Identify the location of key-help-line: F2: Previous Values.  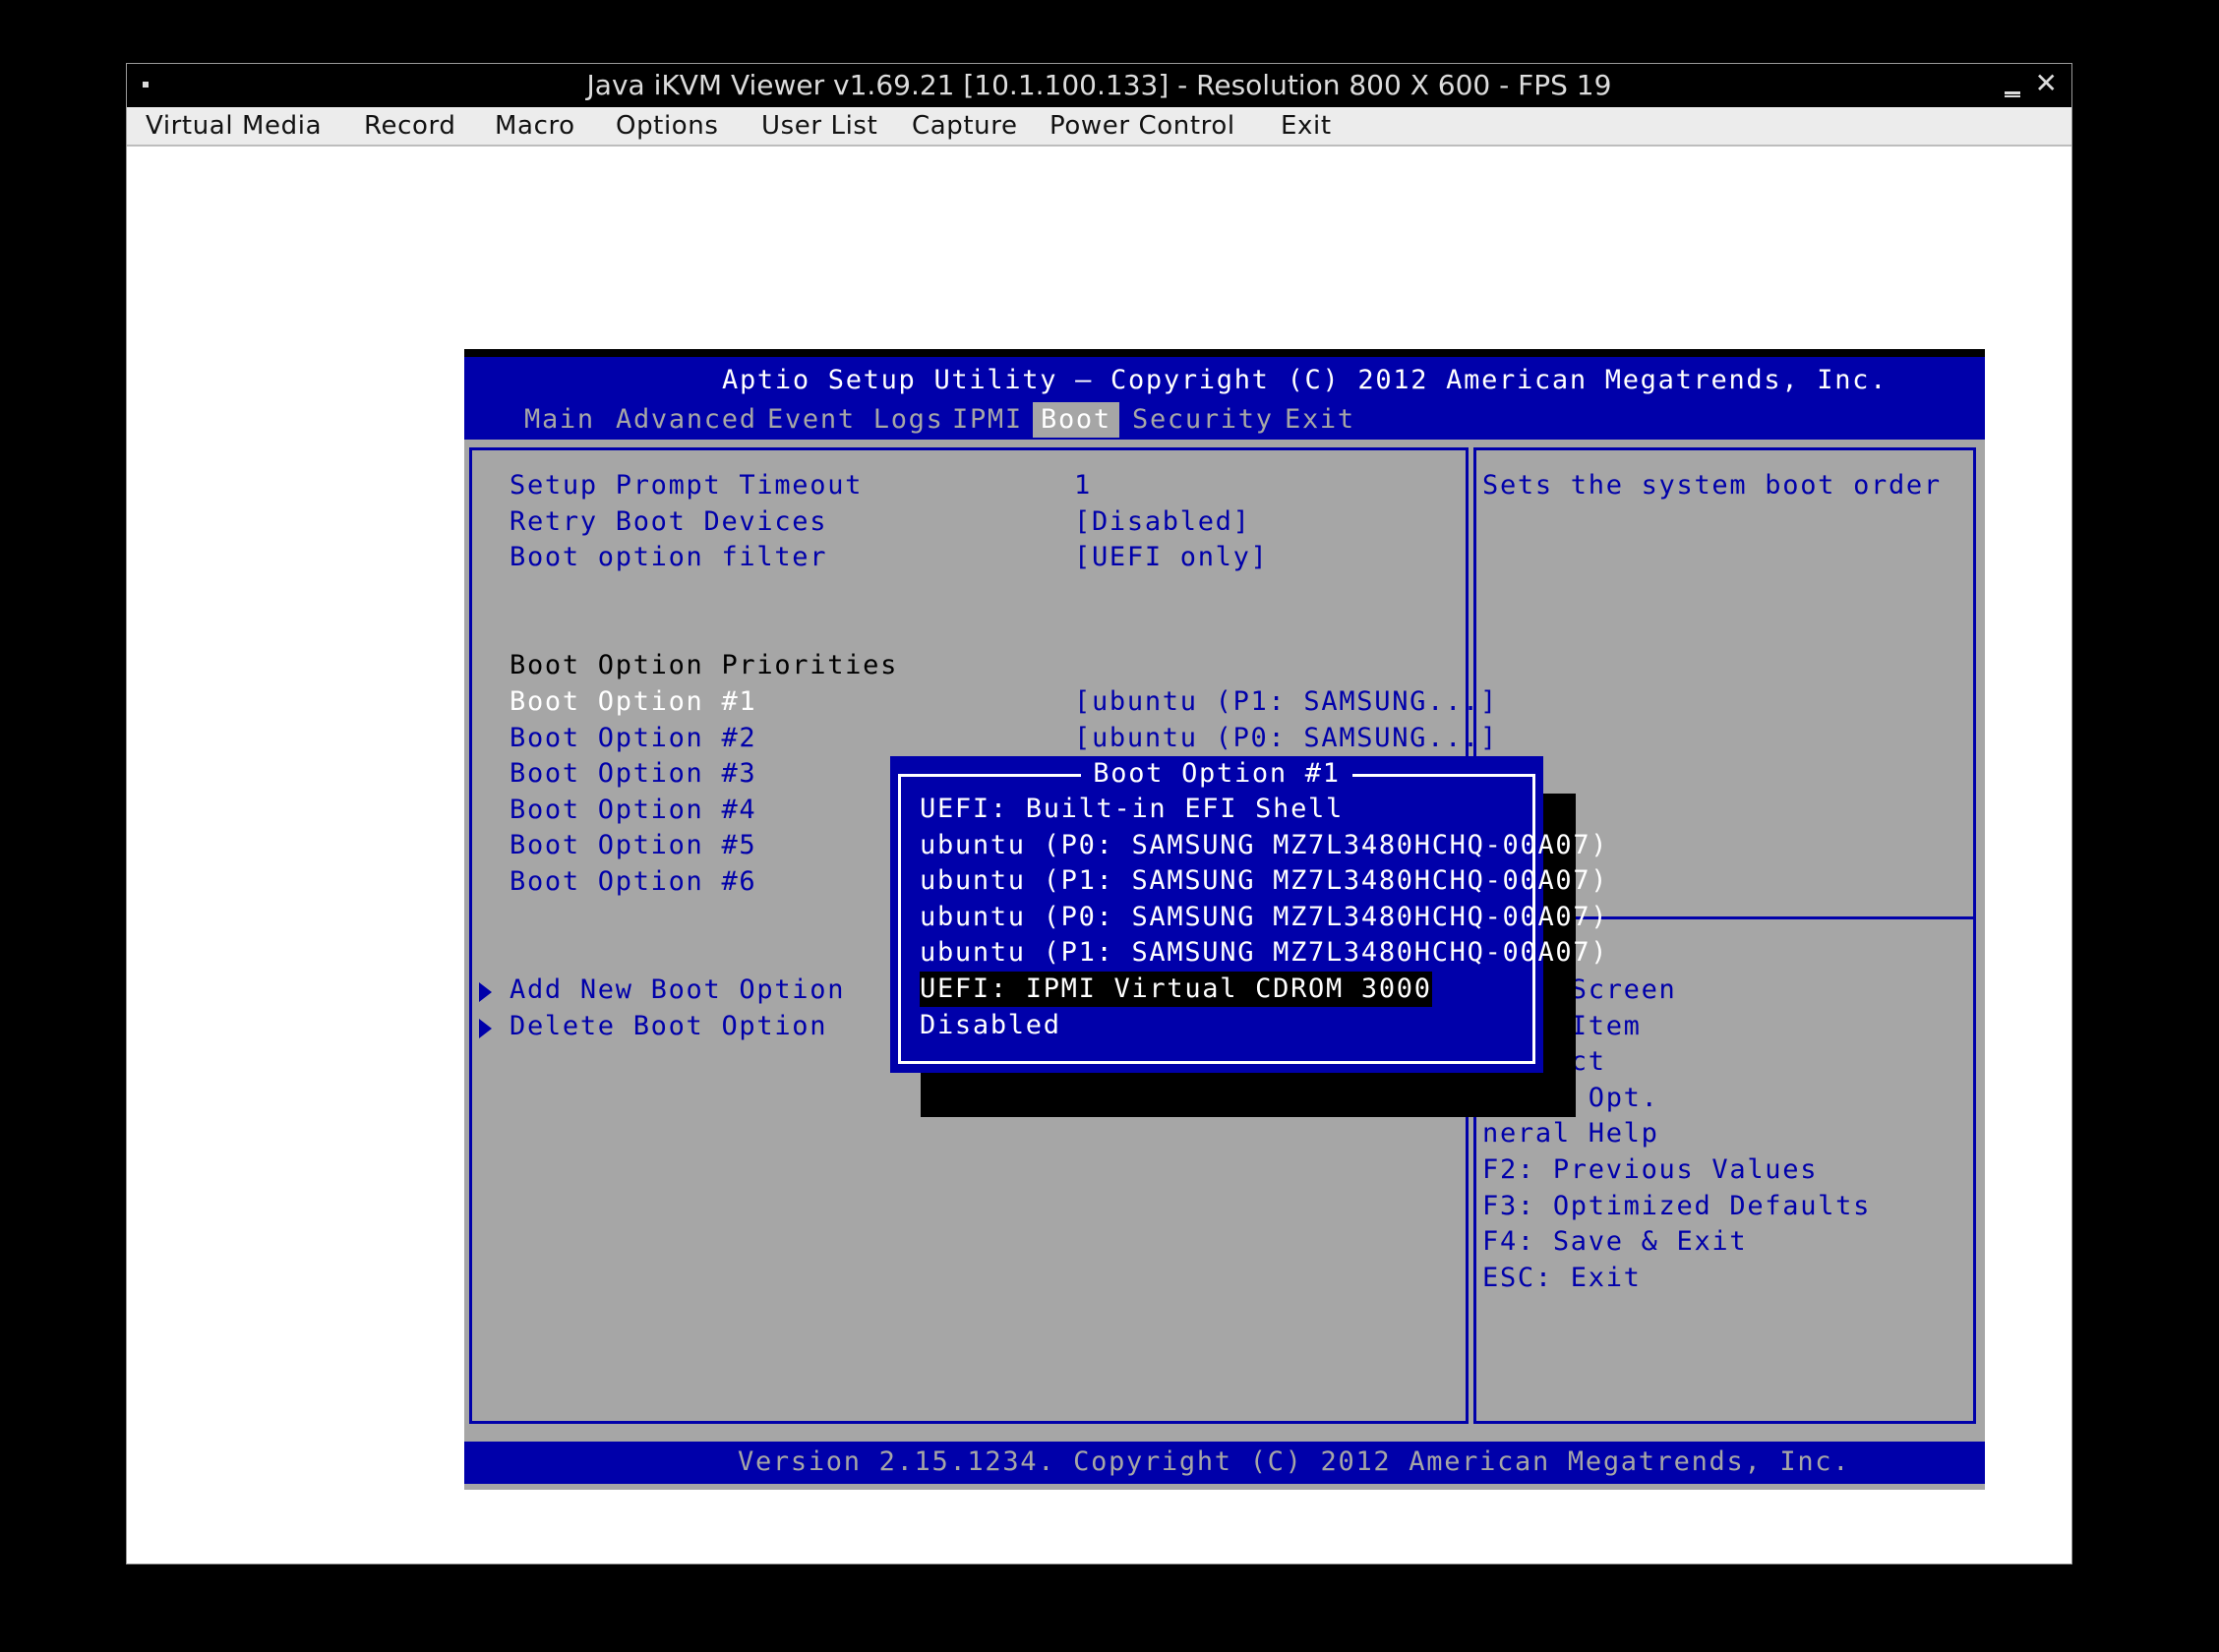
(1651, 1169).